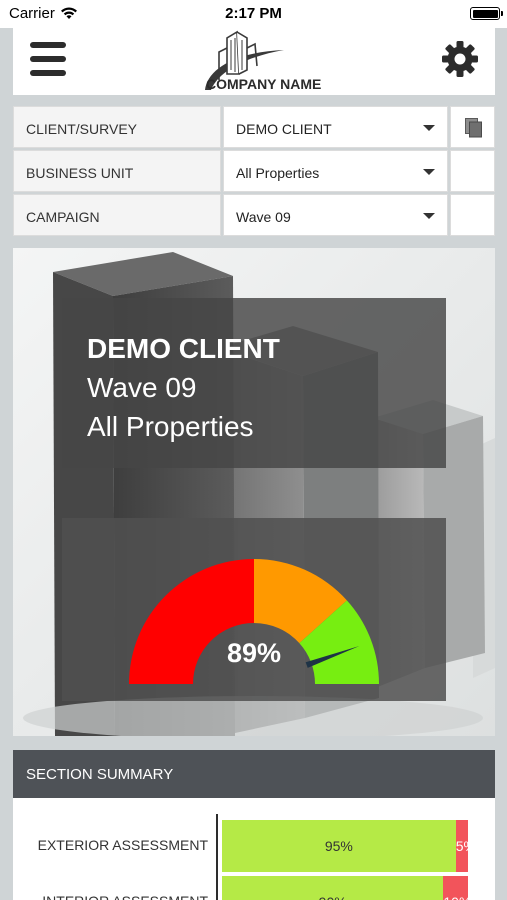 The image size is (507, 900). What do you see at coordinates (502, 13) in the screenshot?
I see `battery-tip` at bounding box center [502, 13].